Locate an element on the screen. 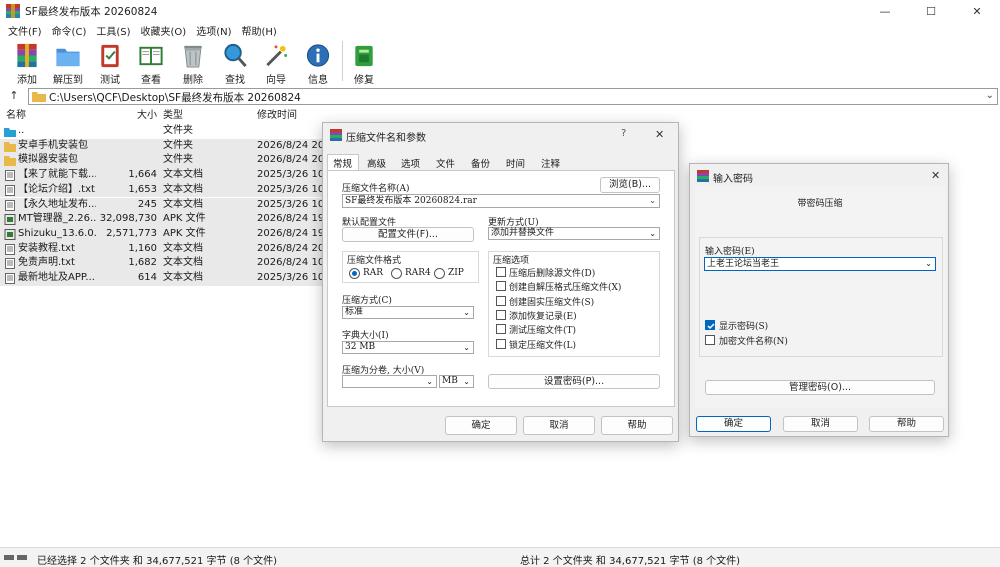 Image resolution: width=1000 pixels, height=567 pixels. toolbar-info-button: 信息 is located at coordinates (318, 62).